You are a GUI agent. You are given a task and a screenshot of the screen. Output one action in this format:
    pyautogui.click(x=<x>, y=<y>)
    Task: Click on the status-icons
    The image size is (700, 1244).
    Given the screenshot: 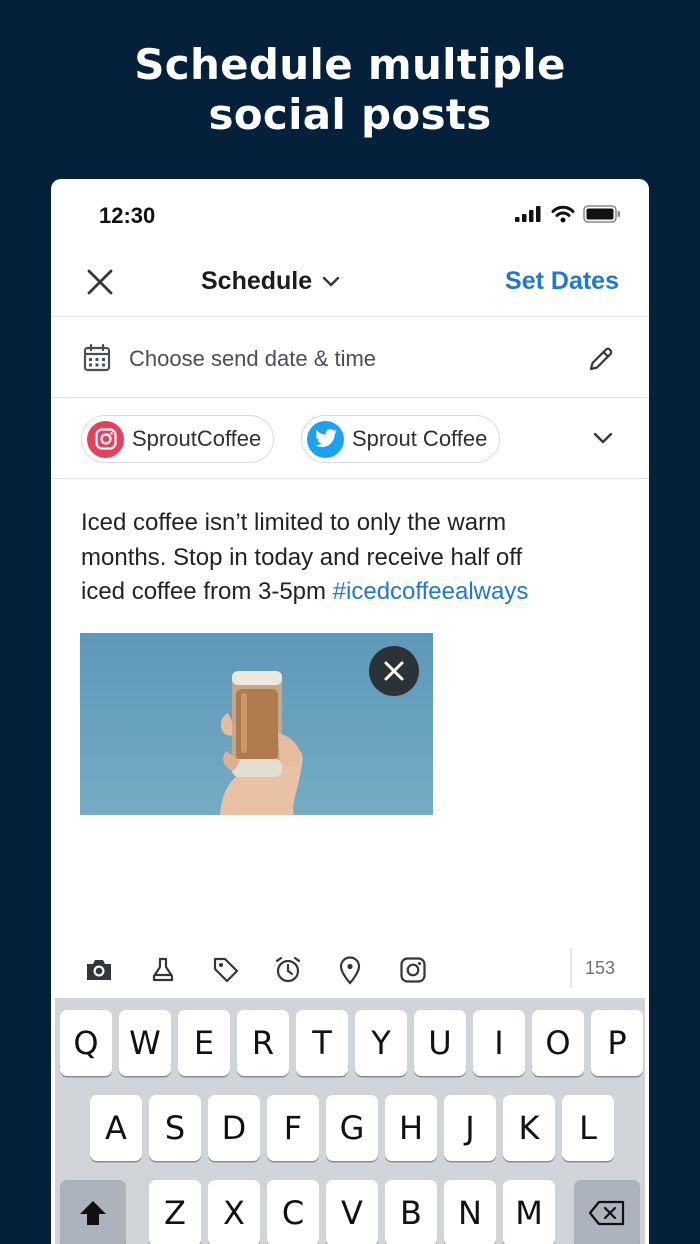 What is the action you would take?
    pyautogui.click(x=568, y=214)
    